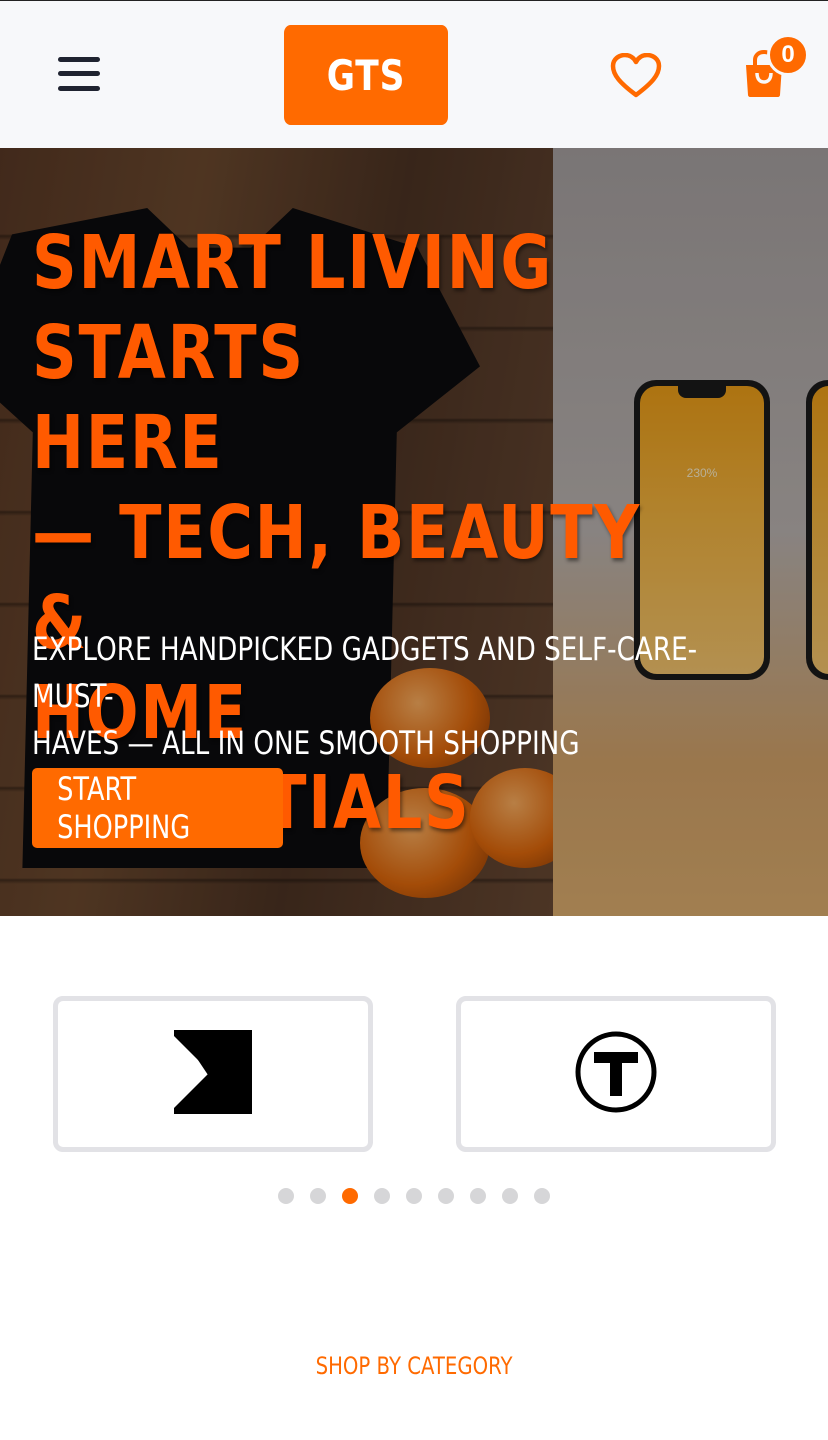  What do you see at coordinates (636, 75) in the screenshot?
I see `heart-icon` at bounding box center [636, 75].